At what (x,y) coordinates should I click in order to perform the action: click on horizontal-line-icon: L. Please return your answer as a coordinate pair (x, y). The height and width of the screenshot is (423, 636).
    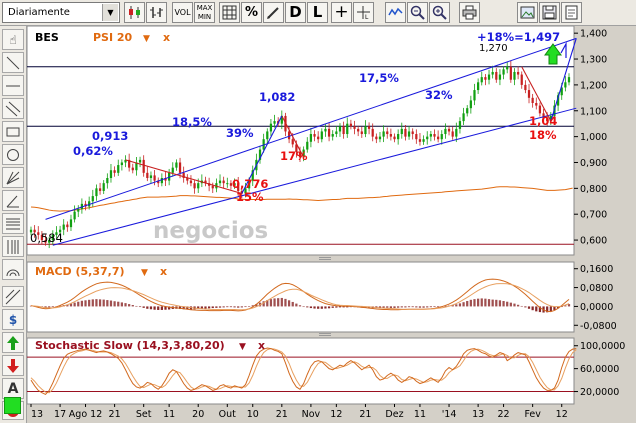
    Looking at the image, I should click on (363, 13).